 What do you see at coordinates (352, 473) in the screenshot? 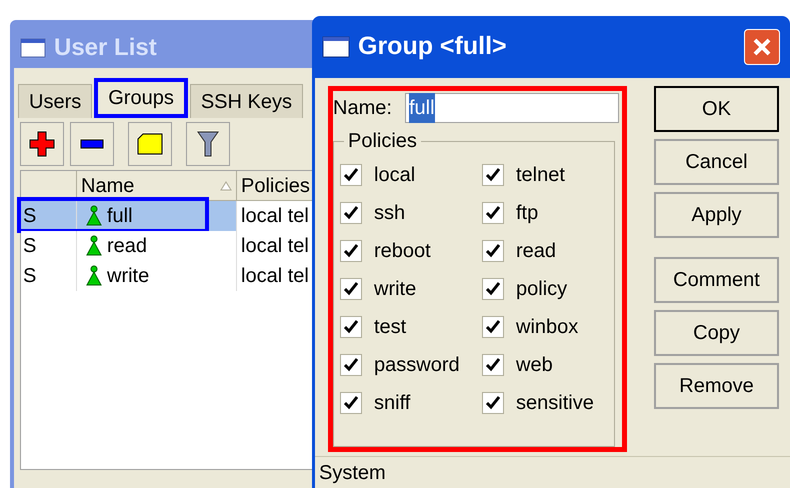
I see `status-bar-text: System` at bounding box center [352, 473].